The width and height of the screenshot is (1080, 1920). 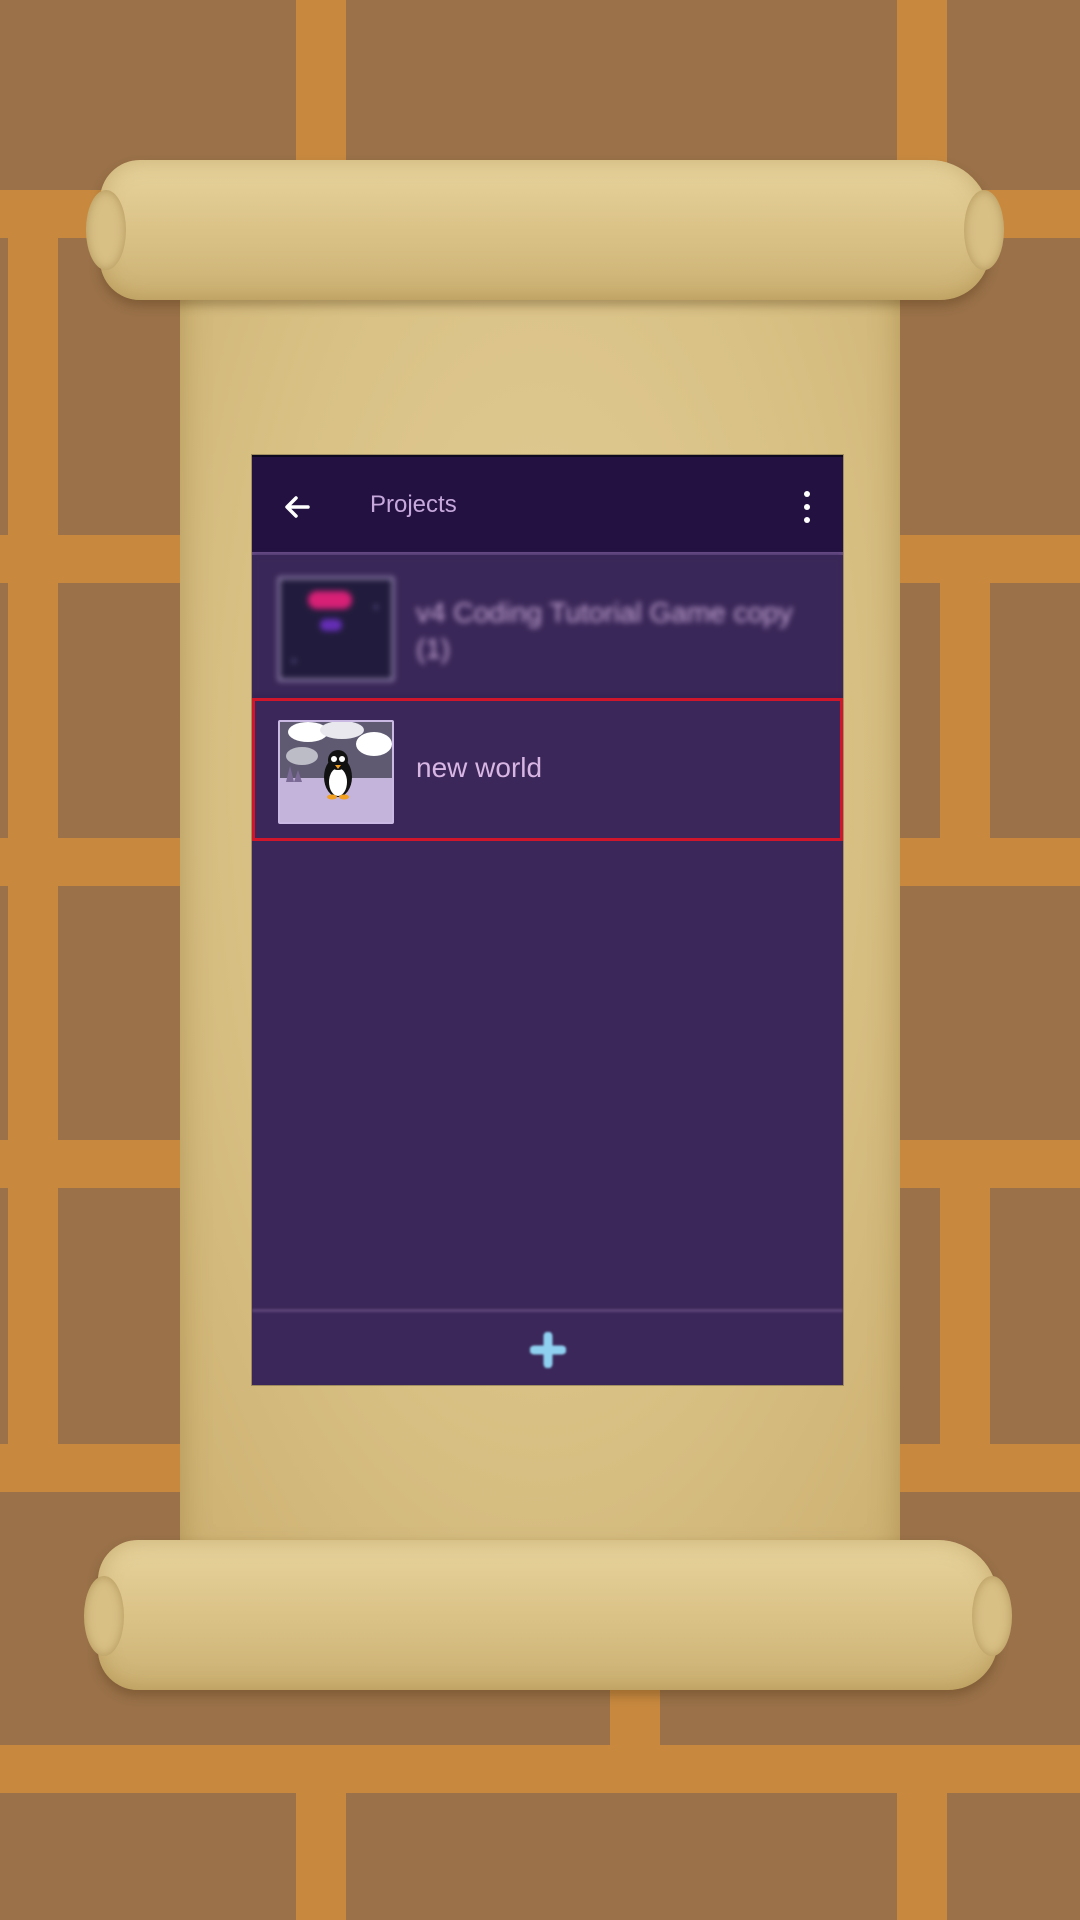 I want to click on bottom-bar, so click(x=547, y=1347).